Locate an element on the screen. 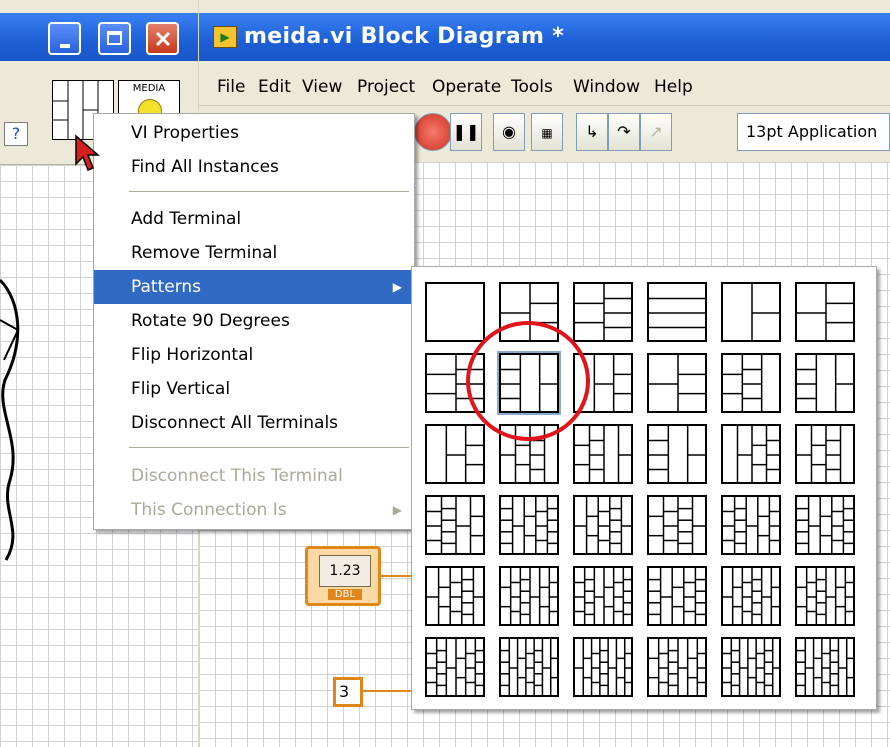  submenu-arrow-icon: ▶ is located at coordinates (397, 287).